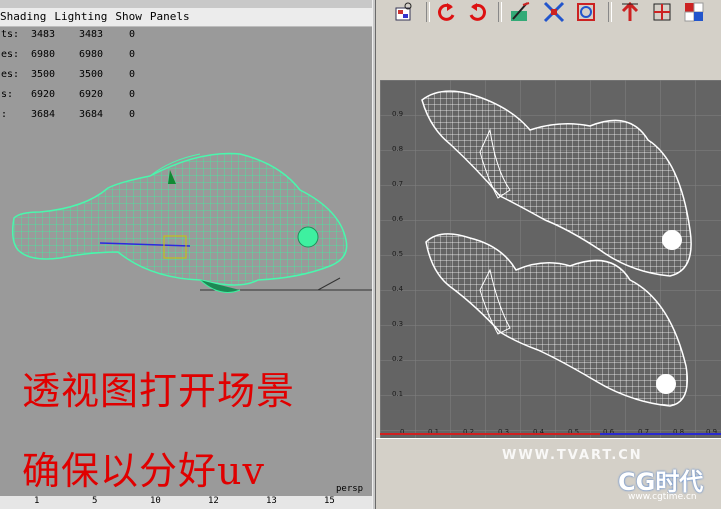 This screenshot has width=721, height=509. I want to click on ruler-tick: 5, so click(95, 501).